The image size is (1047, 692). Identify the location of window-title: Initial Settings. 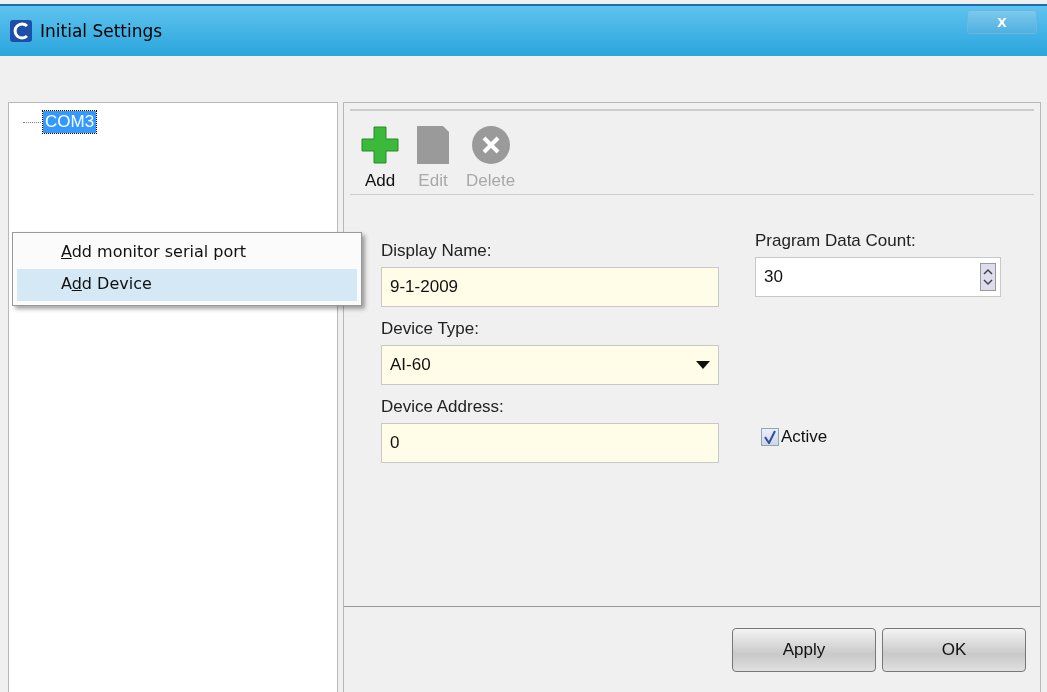
(101, 31).